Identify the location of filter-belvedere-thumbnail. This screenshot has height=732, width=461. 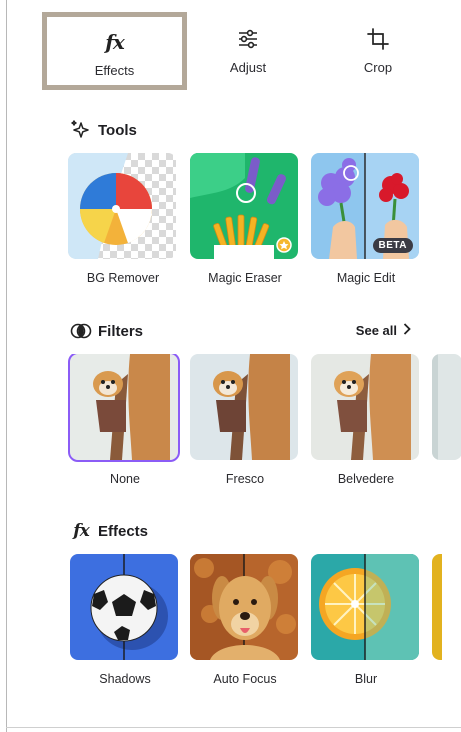
(365, 407).